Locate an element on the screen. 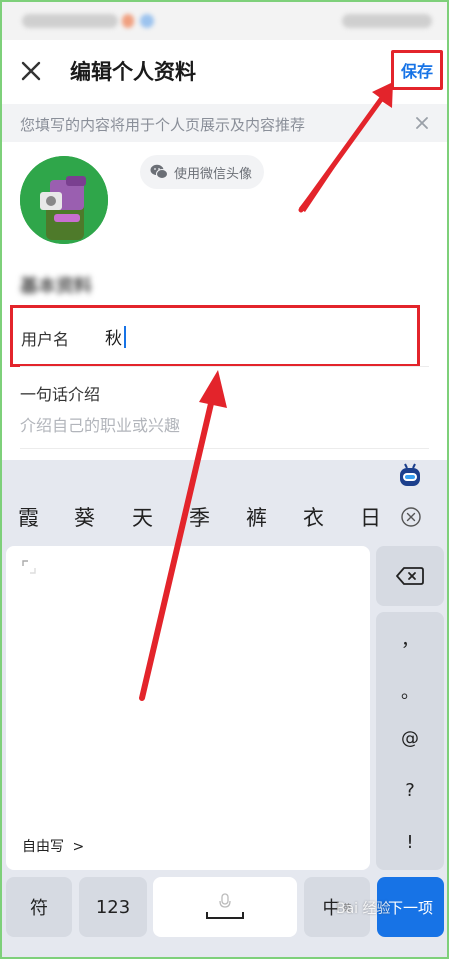 This screenshot has width=449, height=959. backspace-icon is located at coordinates (410, 576).